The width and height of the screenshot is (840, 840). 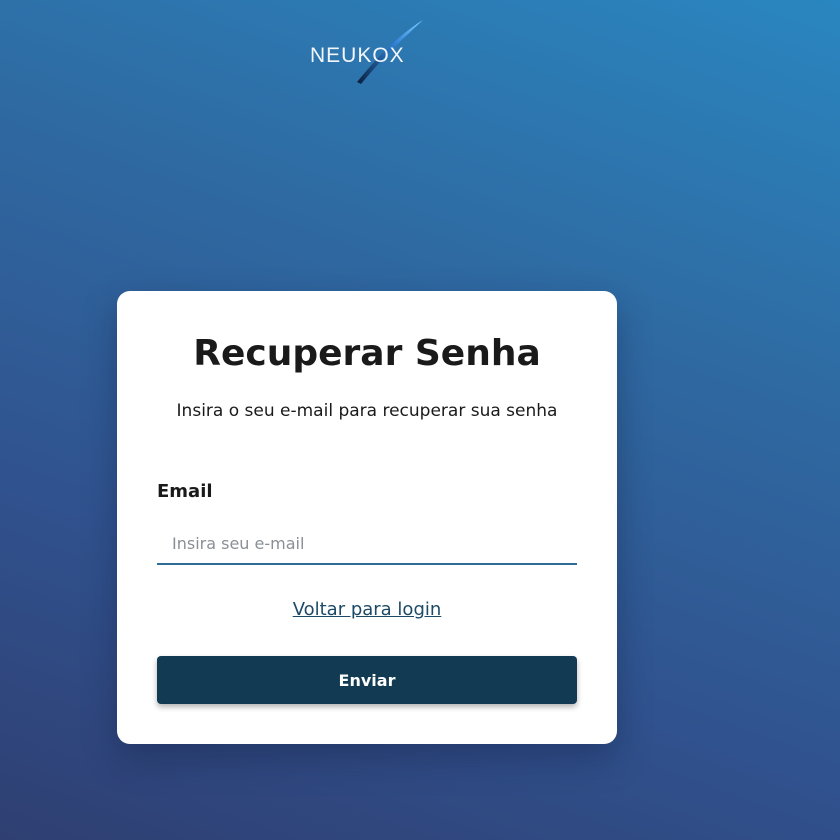 I want to click on brand-logo: NEUKOX, so click(x=367, y=52).